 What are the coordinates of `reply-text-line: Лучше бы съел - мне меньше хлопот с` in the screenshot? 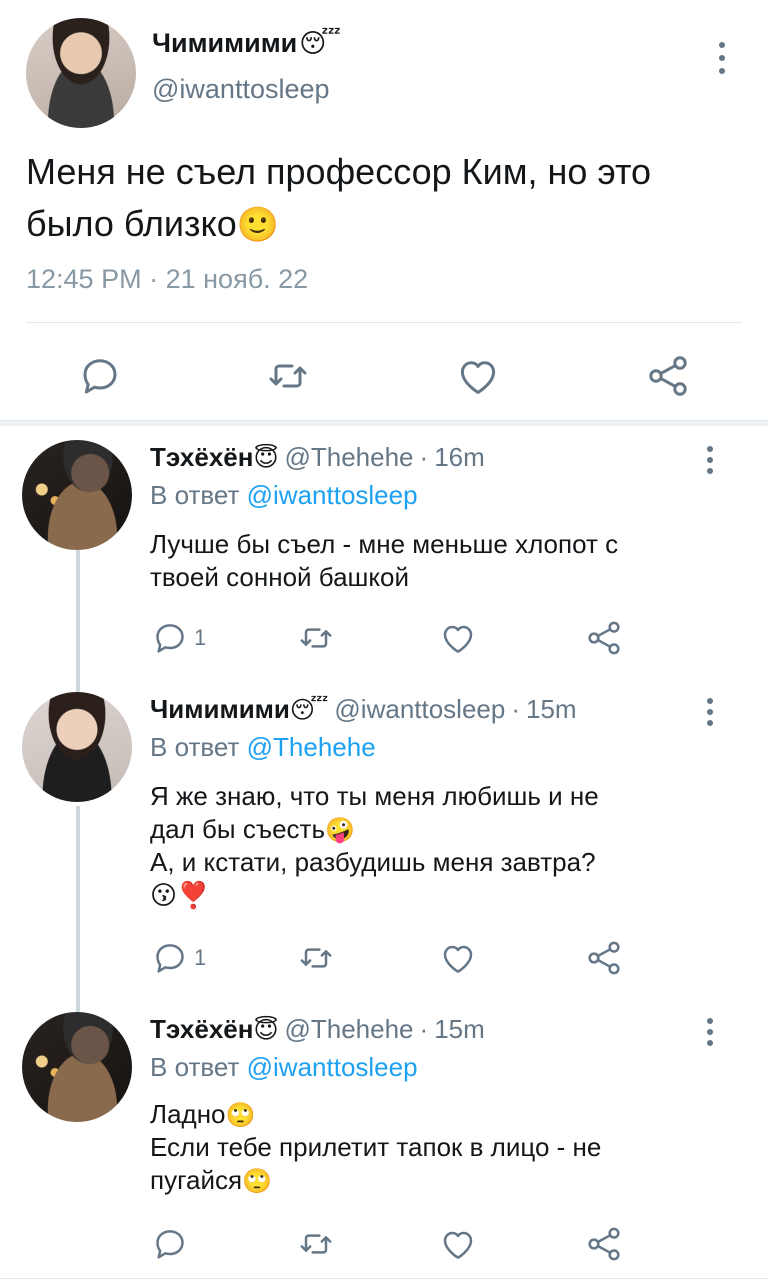 It's located at (384, 544).